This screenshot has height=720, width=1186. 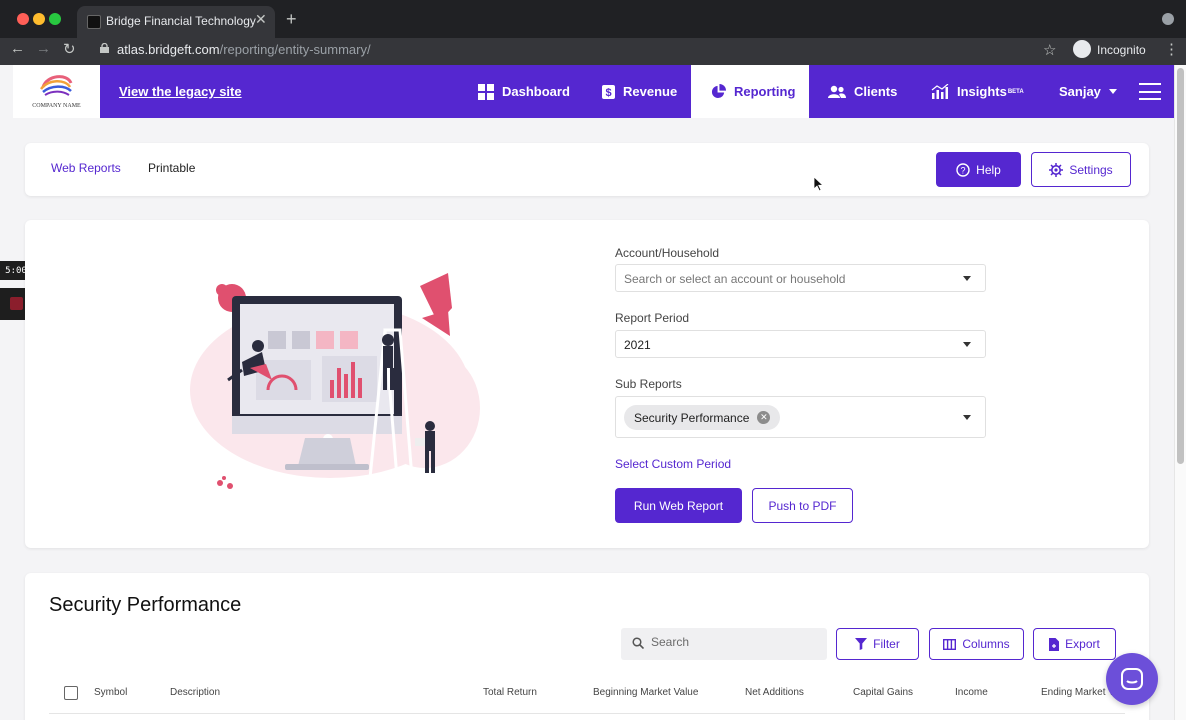 What do you see at coordinates (774, 692) in the screenshot?
I see `column-header: Net Additions` at bounding box center [774, 692].